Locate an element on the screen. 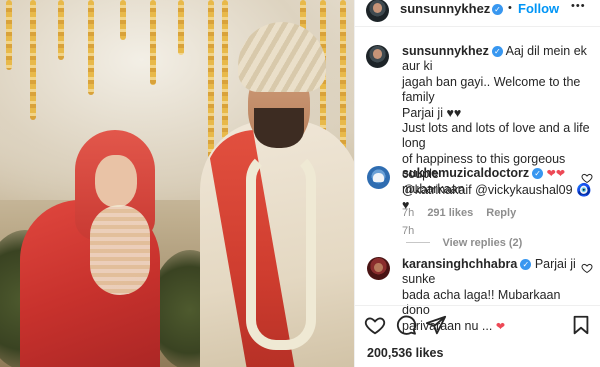 This screenshot has height=367, width=600. heart-emoji: ❤ is located at coordinates (500, 326).